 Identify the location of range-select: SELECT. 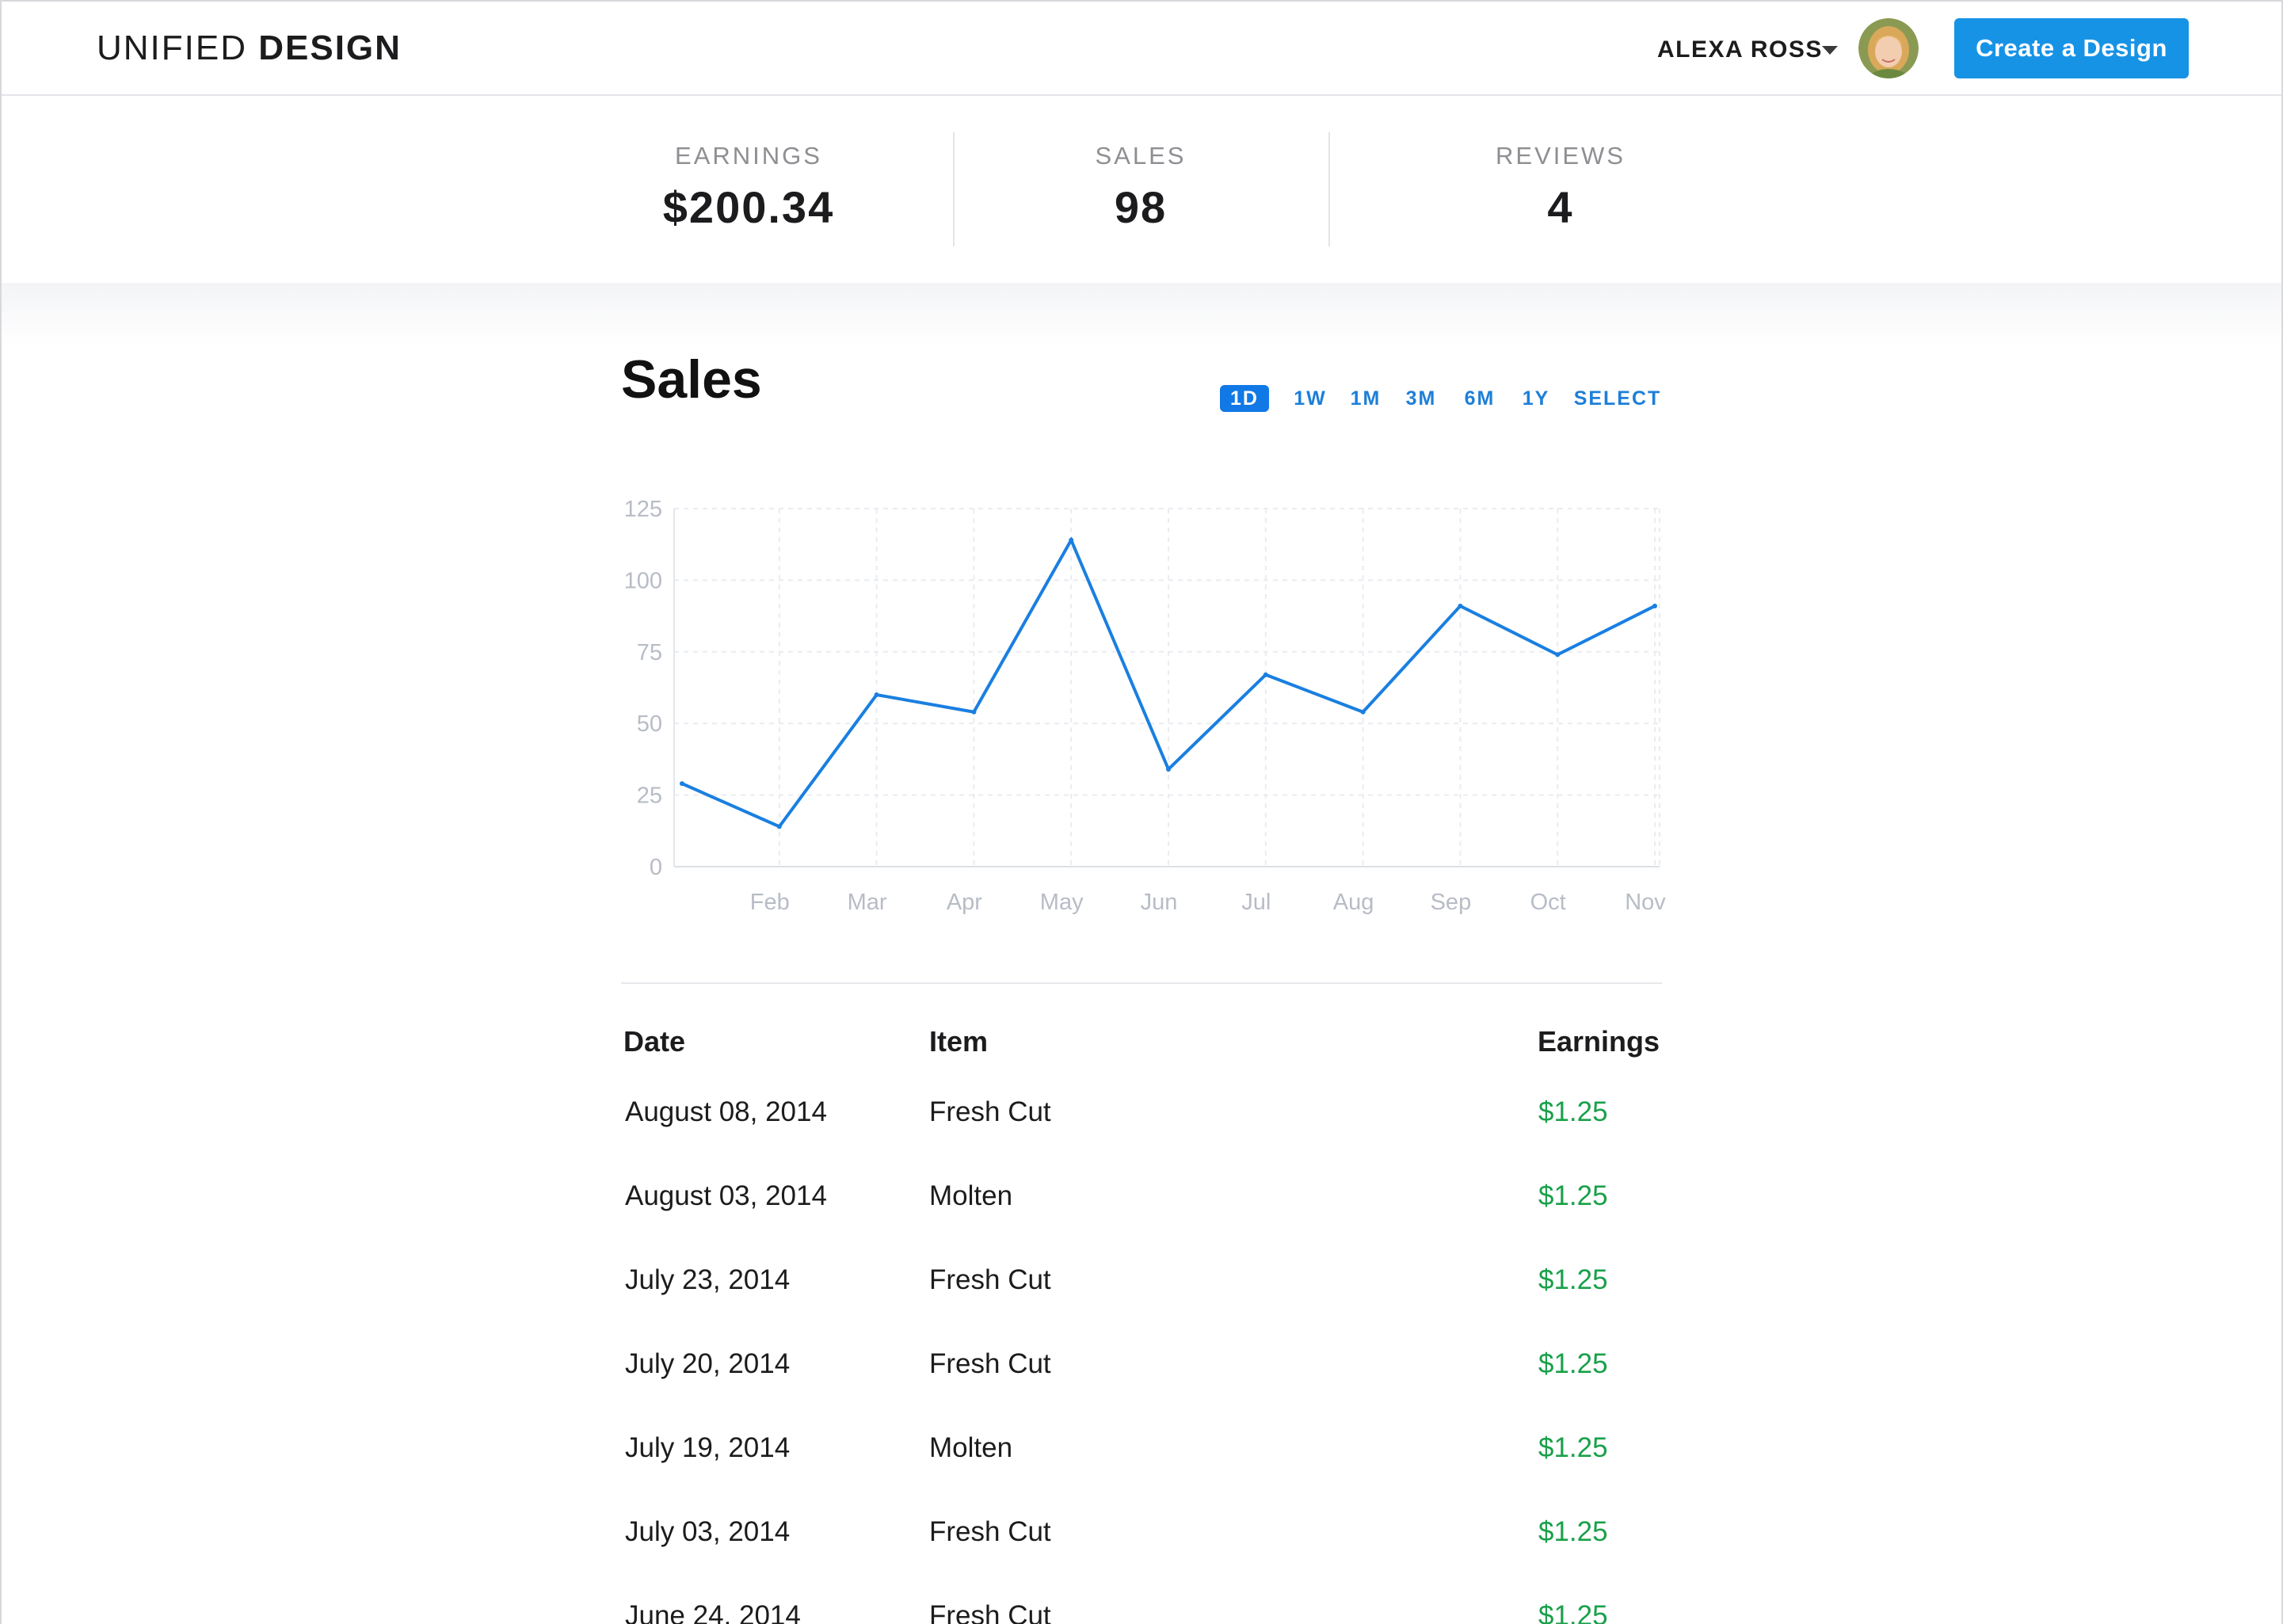
(1617, 398).